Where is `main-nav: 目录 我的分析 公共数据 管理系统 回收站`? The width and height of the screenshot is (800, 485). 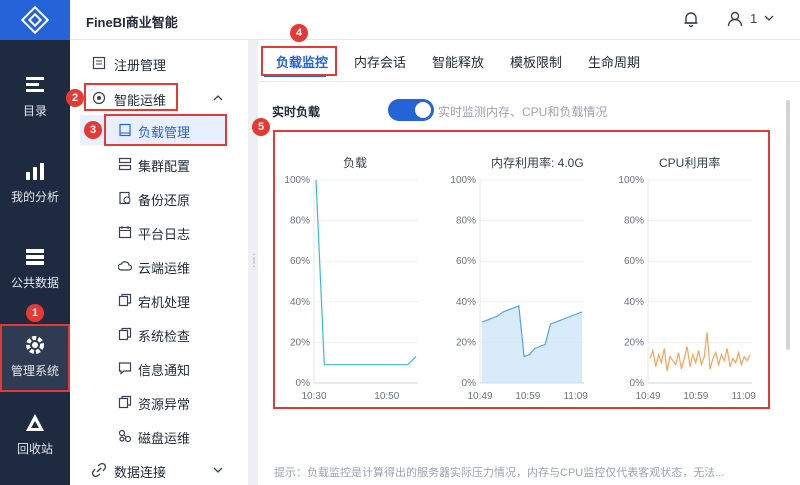 main-nav: 目录 我的分析 公共数据 管理系统 回收站 is located at coordinates (35, 242).